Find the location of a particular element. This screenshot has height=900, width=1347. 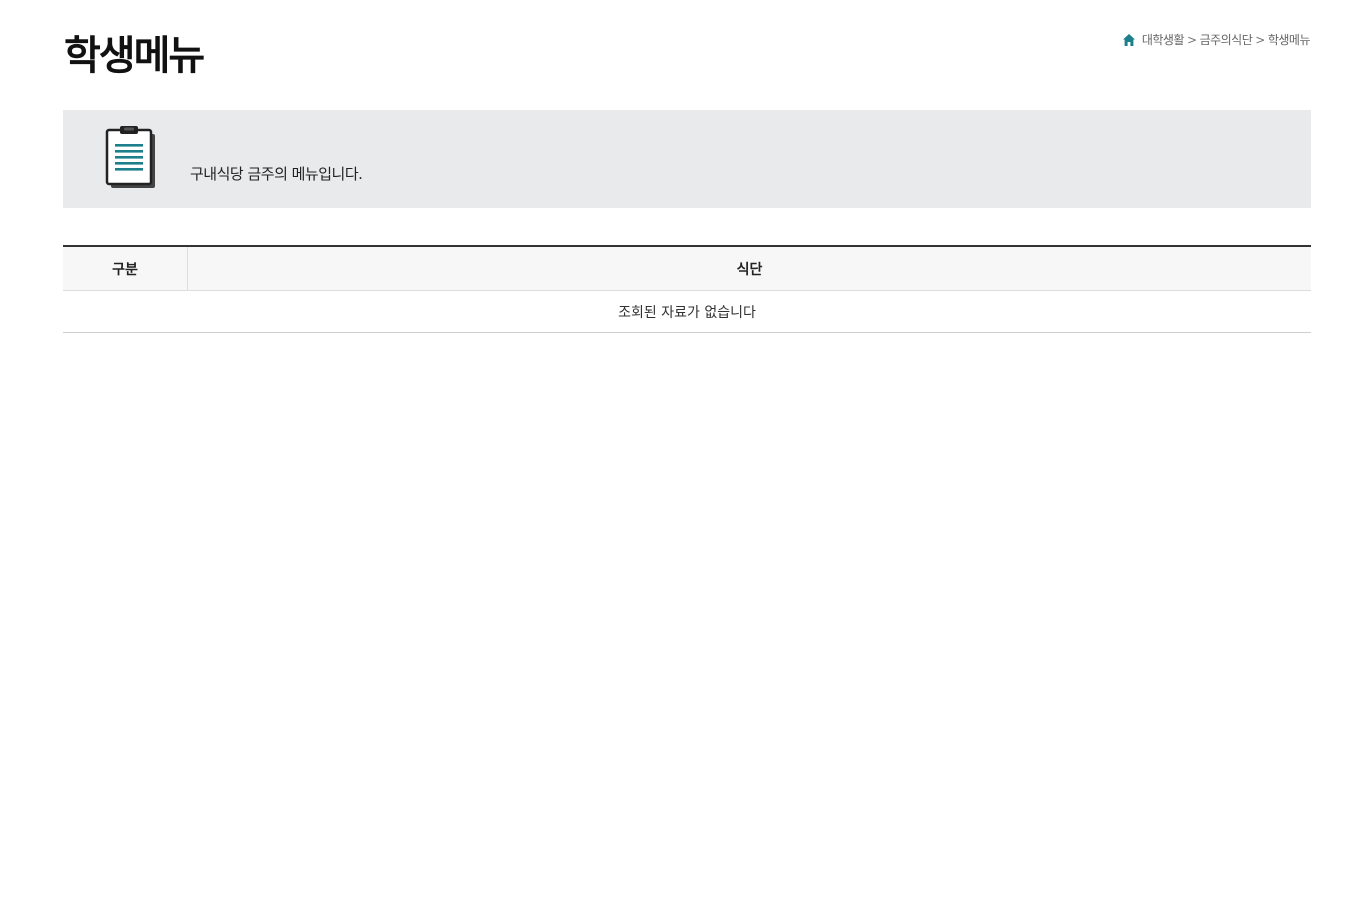

column-header-category: 구분 is located at coordinates (125, 268).